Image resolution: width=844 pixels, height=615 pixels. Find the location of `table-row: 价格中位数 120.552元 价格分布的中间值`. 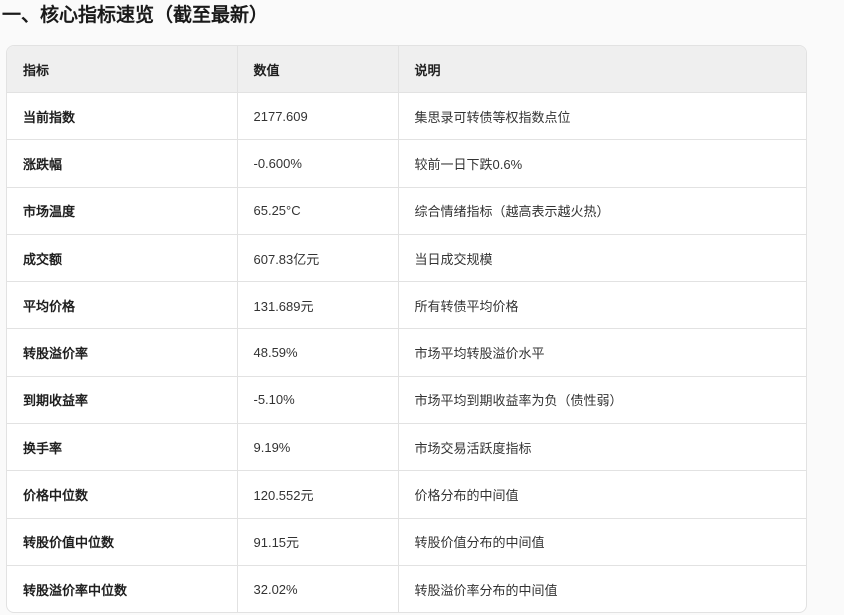

table-row: 价格中位数 120.552元 价格分布的中间值 is located at coordinates (406, 494).